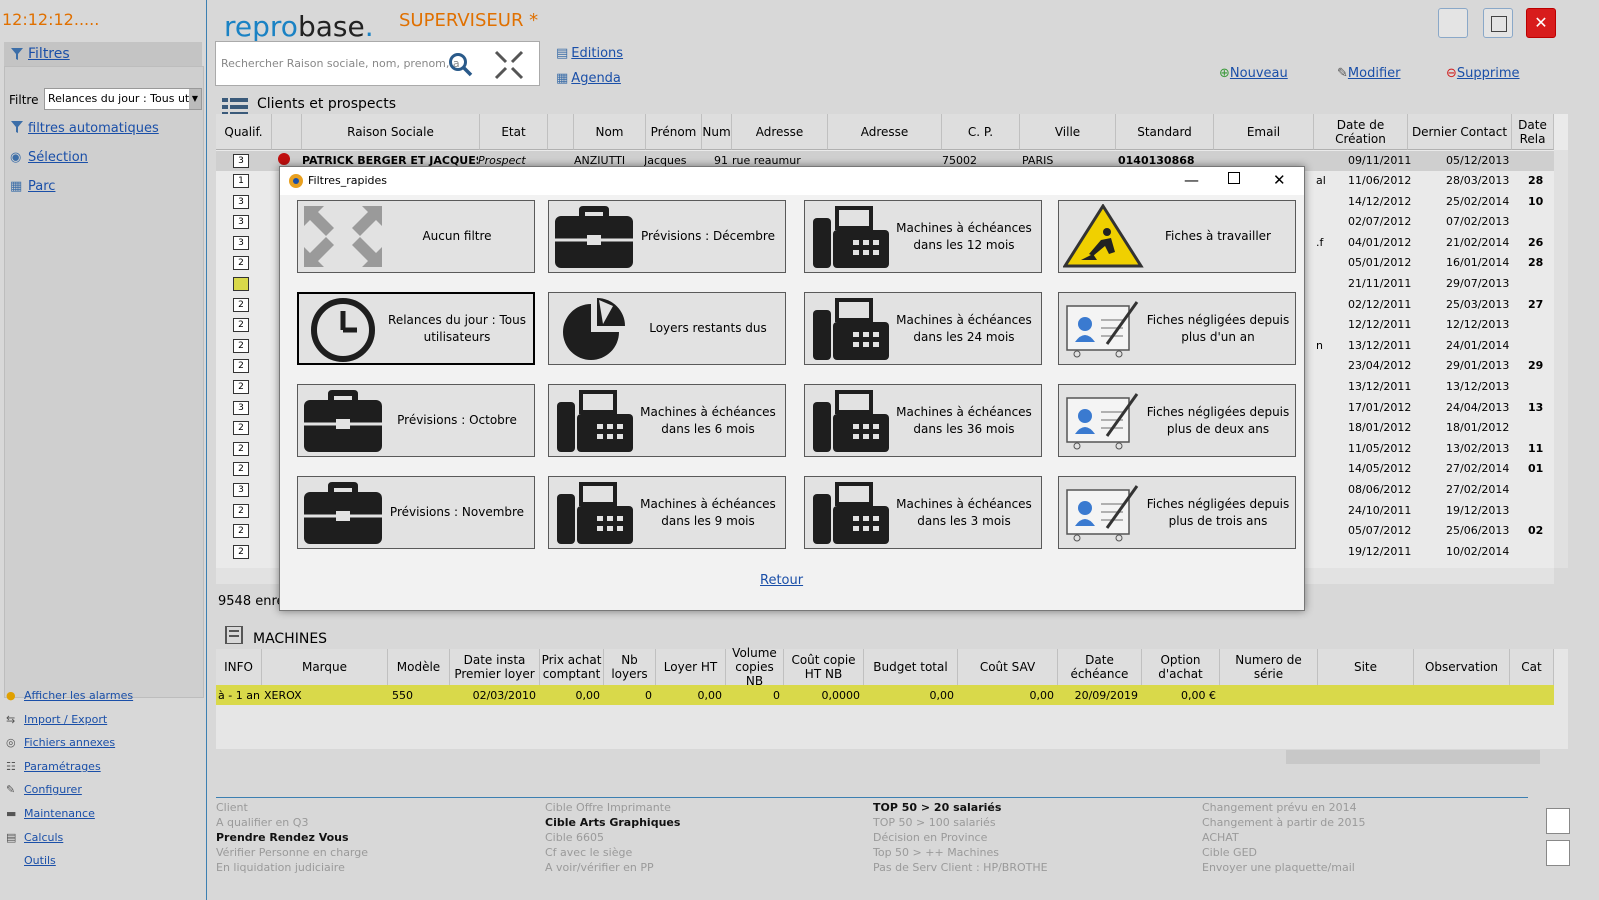 Image resolution: width=1599 pixels, height=900 pixels. Describe the element at coordinates (1191, 180) in the screenshot. I see `dialog-minimize-button: —` at that location.